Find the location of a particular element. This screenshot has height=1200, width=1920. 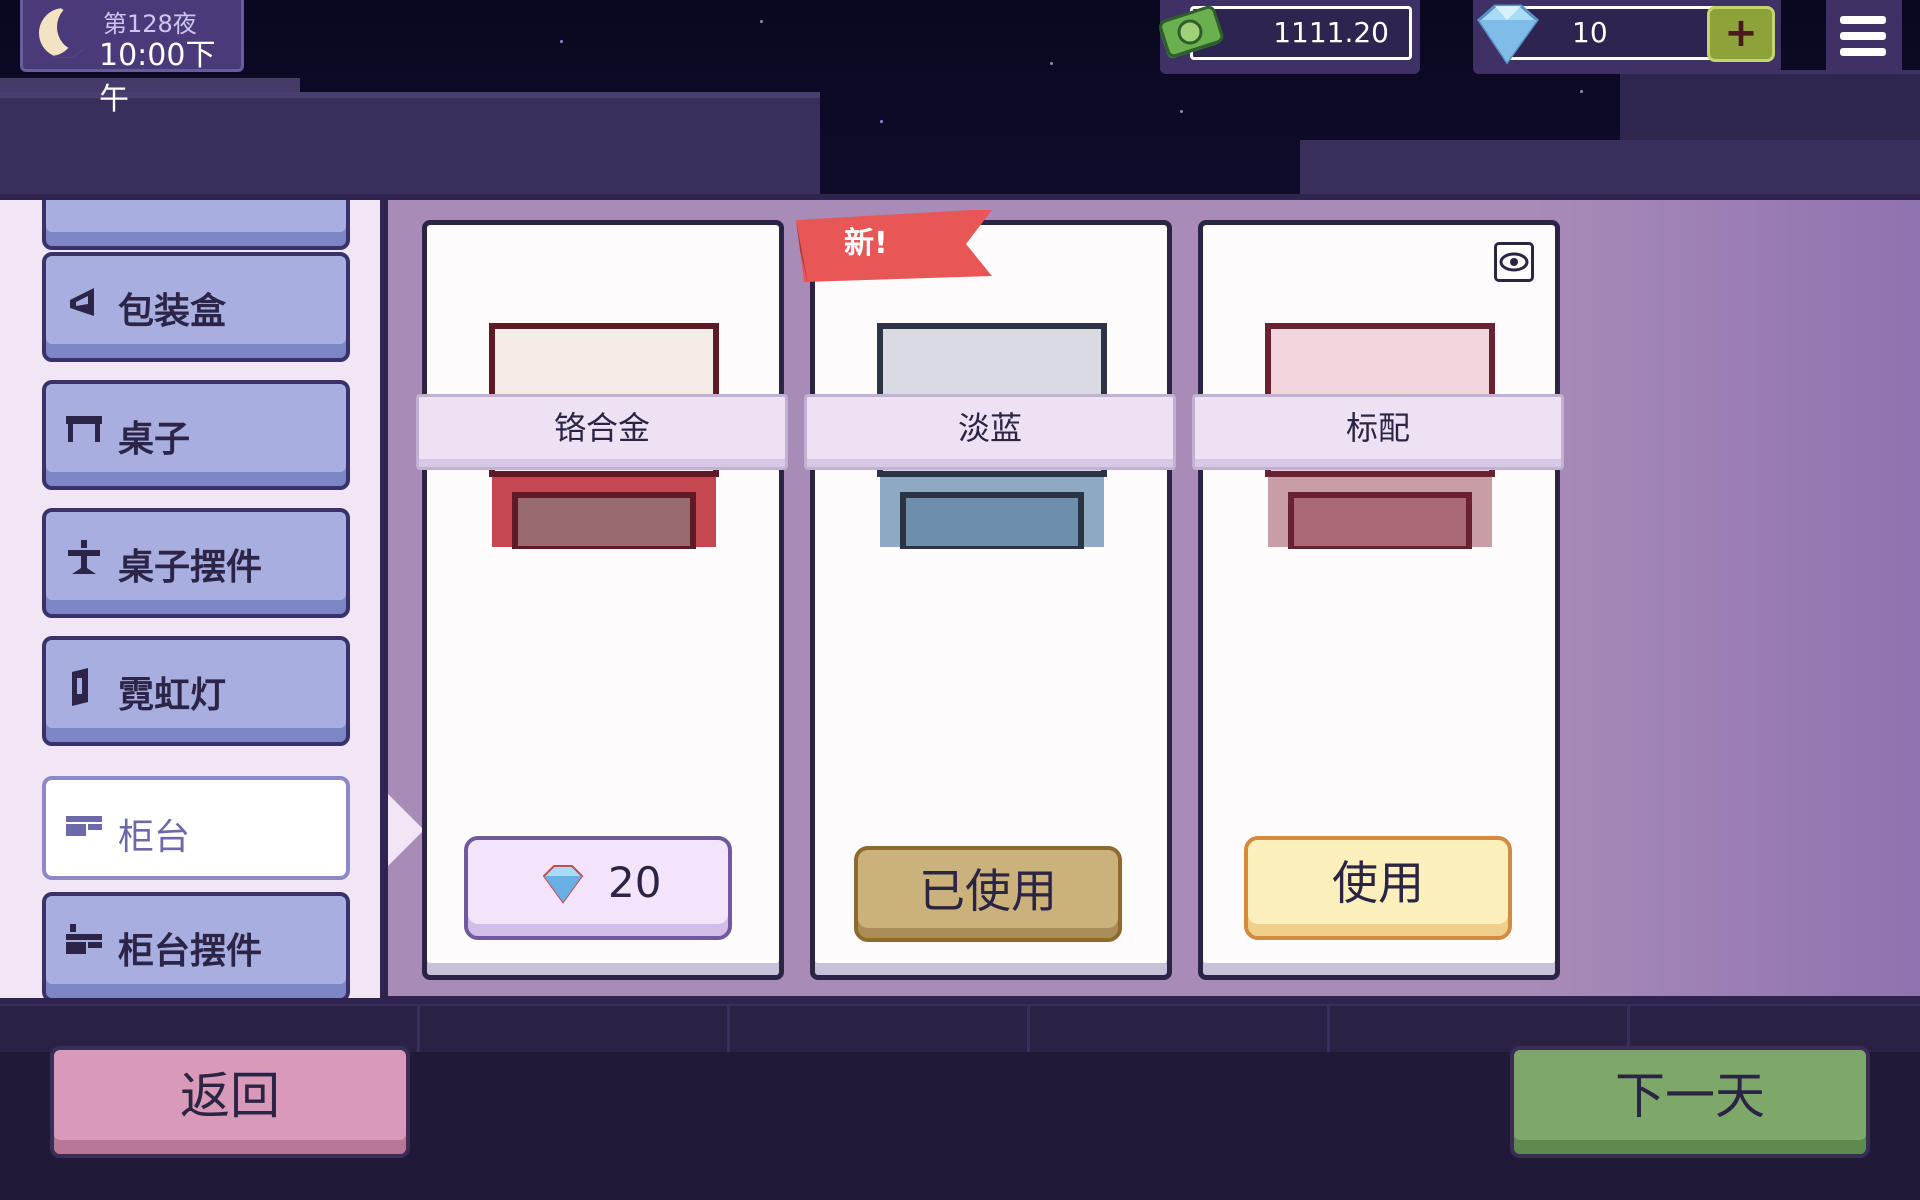

category-label: 柜台 is located at coordinates (154, 837).